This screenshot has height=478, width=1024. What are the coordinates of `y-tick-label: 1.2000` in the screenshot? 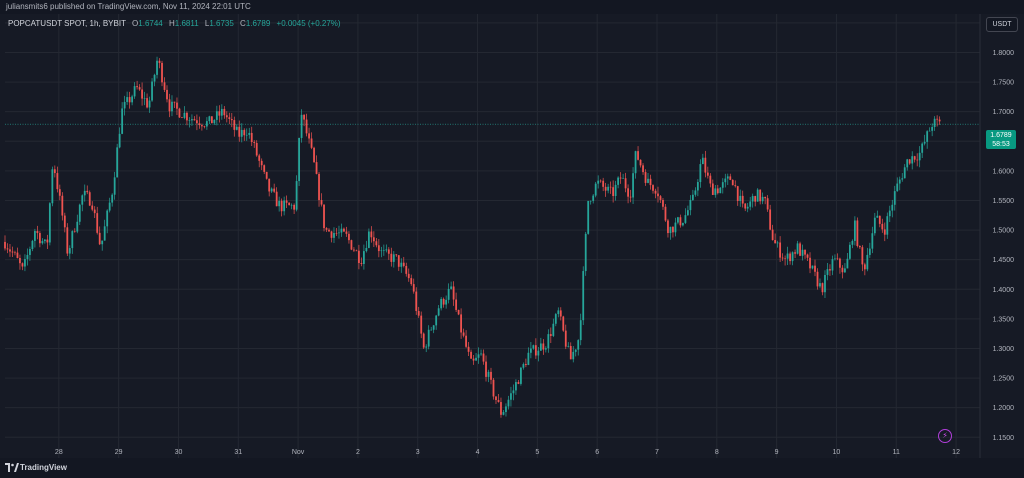 It's located at (1004, 408).